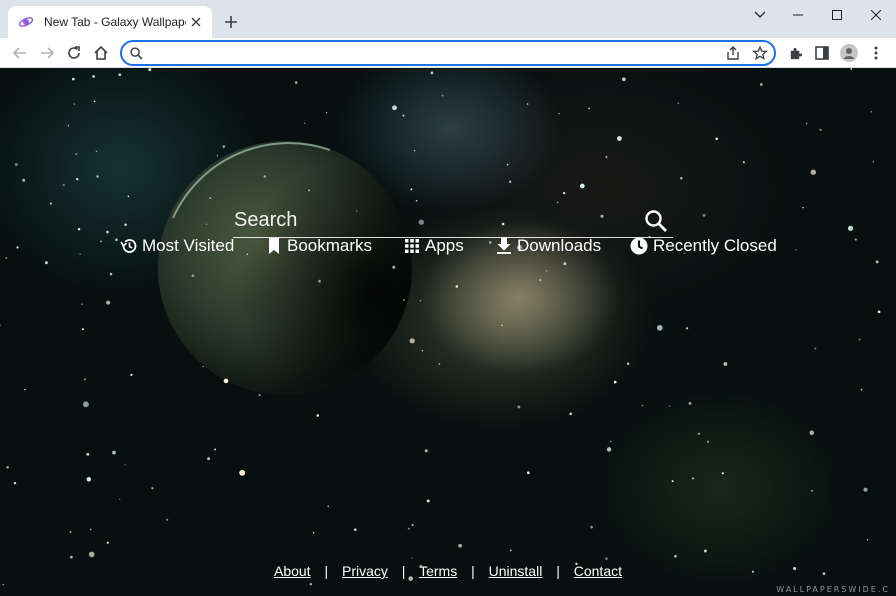  Describe the element at coordinates (231, 22) in the screenshot. I see `new-tab-button` at that location.